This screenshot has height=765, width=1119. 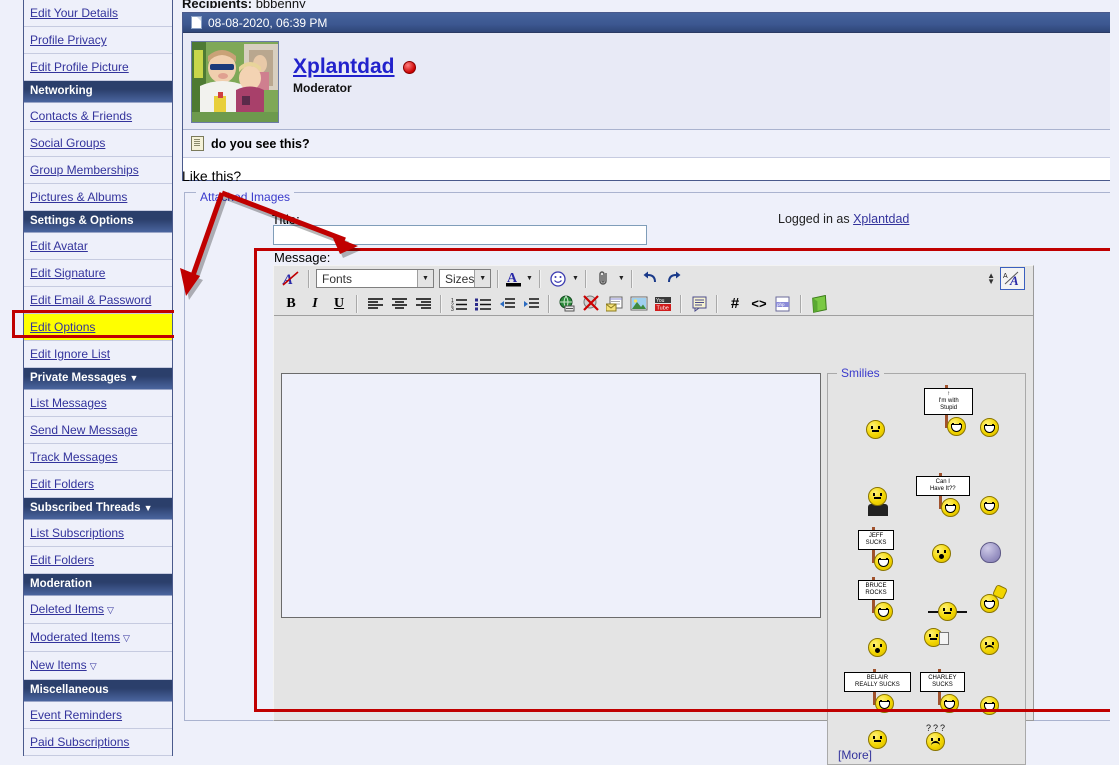 What do you see at coordinates (591, 303) in the screenshot?
I see `remove-link-icon` at bounding box center [591, 303].